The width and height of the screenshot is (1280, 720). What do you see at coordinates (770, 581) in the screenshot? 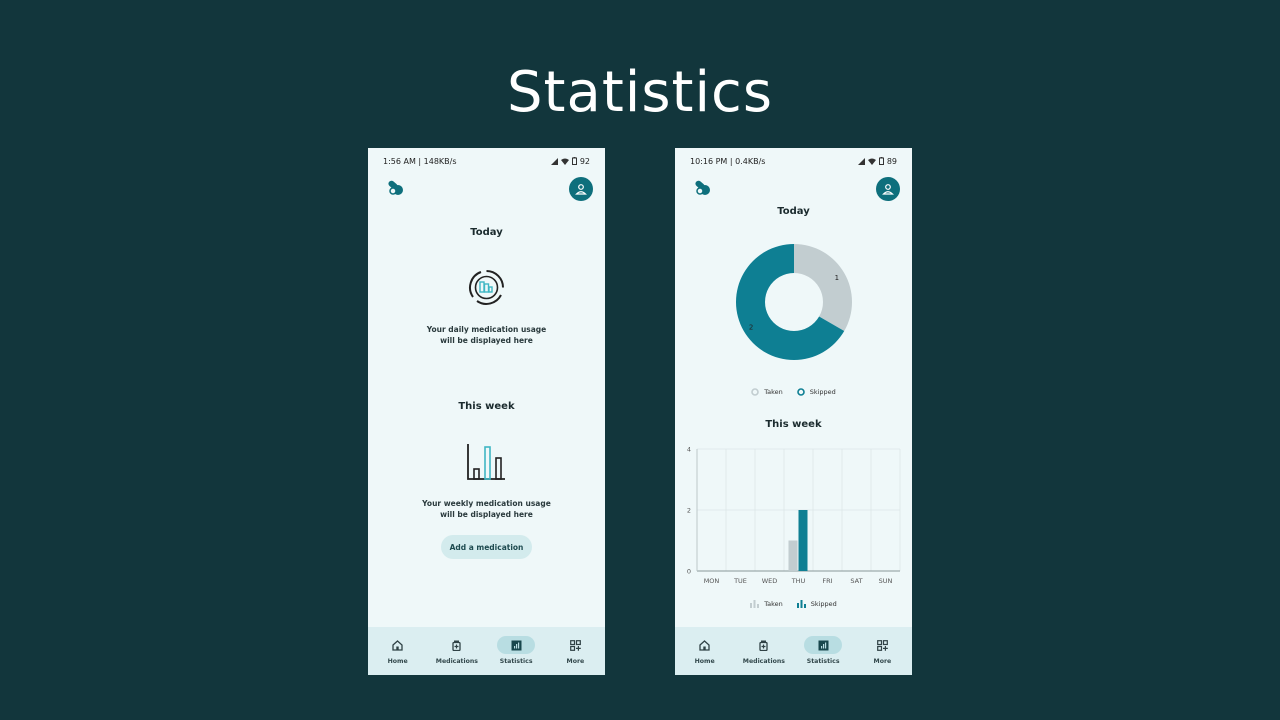
I see `x-tick-label: WED` at bounding box center [770, 581].